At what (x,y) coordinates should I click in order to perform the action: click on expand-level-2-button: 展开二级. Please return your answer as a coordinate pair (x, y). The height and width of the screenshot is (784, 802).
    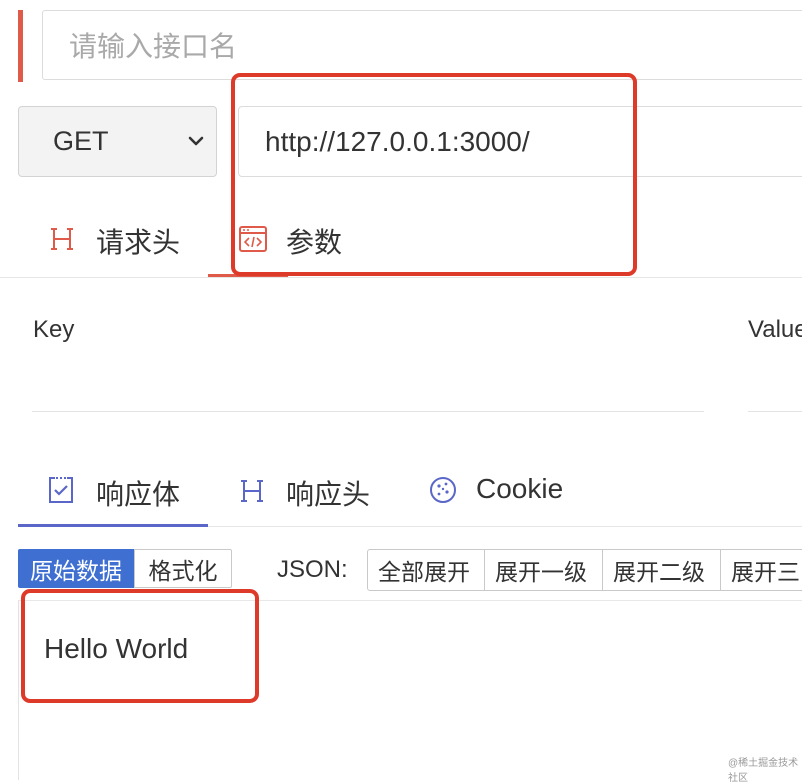
    Looking at the image, I should click on (661, 570).